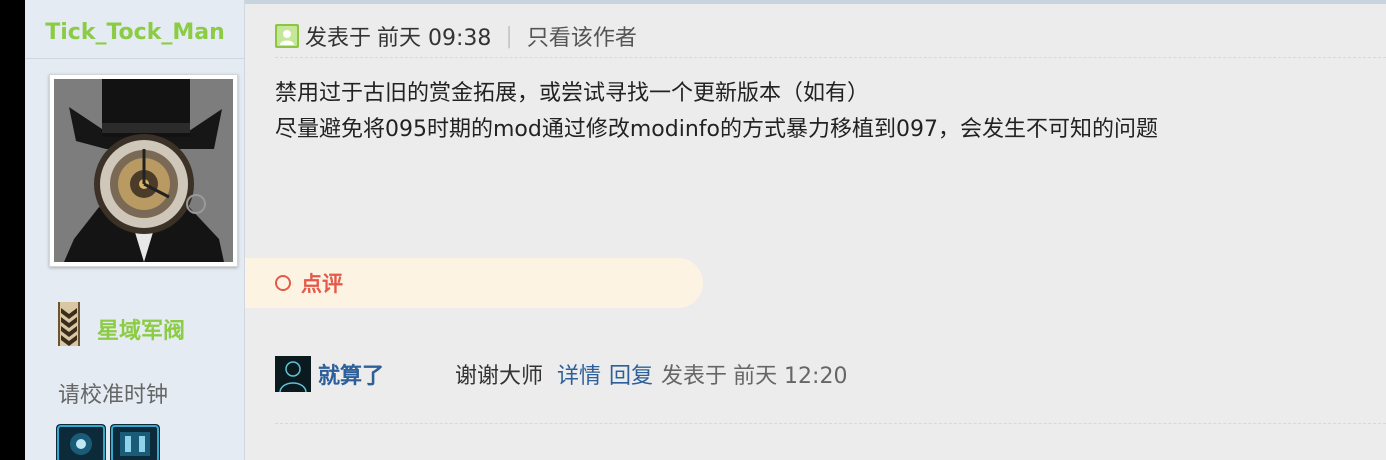 The height and width of the screenshot is (460, 1386). I want to click on posted-label: 发表于, so click(338, 38).